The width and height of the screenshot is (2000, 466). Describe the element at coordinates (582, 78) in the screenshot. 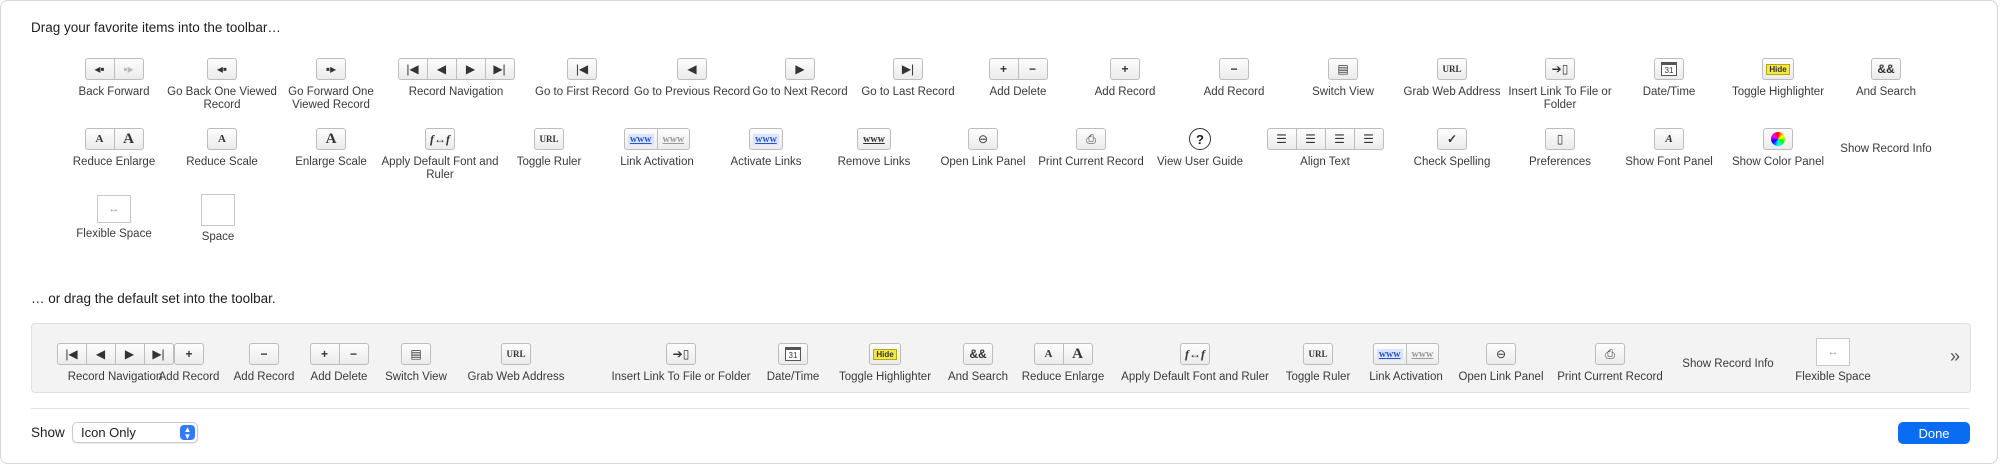

I see `palette-go-first: |◀ Go to First Record` at that location.